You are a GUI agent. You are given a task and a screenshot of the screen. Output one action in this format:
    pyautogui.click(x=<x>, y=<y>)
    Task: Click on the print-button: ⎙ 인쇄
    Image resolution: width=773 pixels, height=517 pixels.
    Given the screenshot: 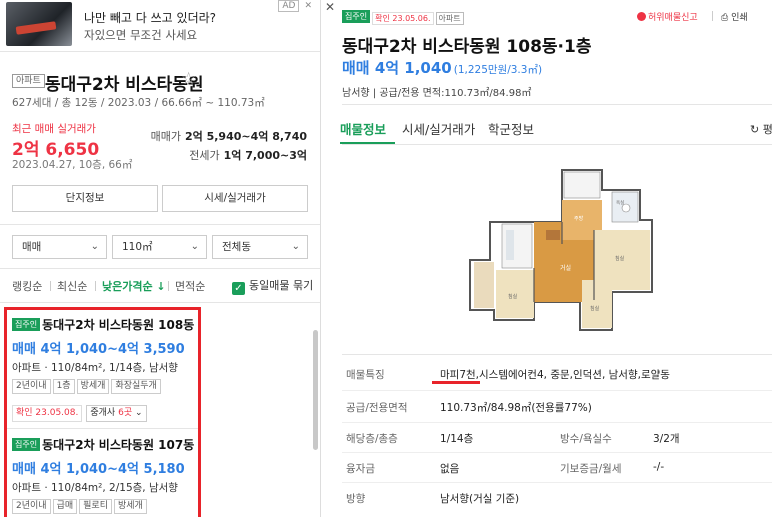 What is the action you would take?
    pyautogui.click(x=734, y=16)
    